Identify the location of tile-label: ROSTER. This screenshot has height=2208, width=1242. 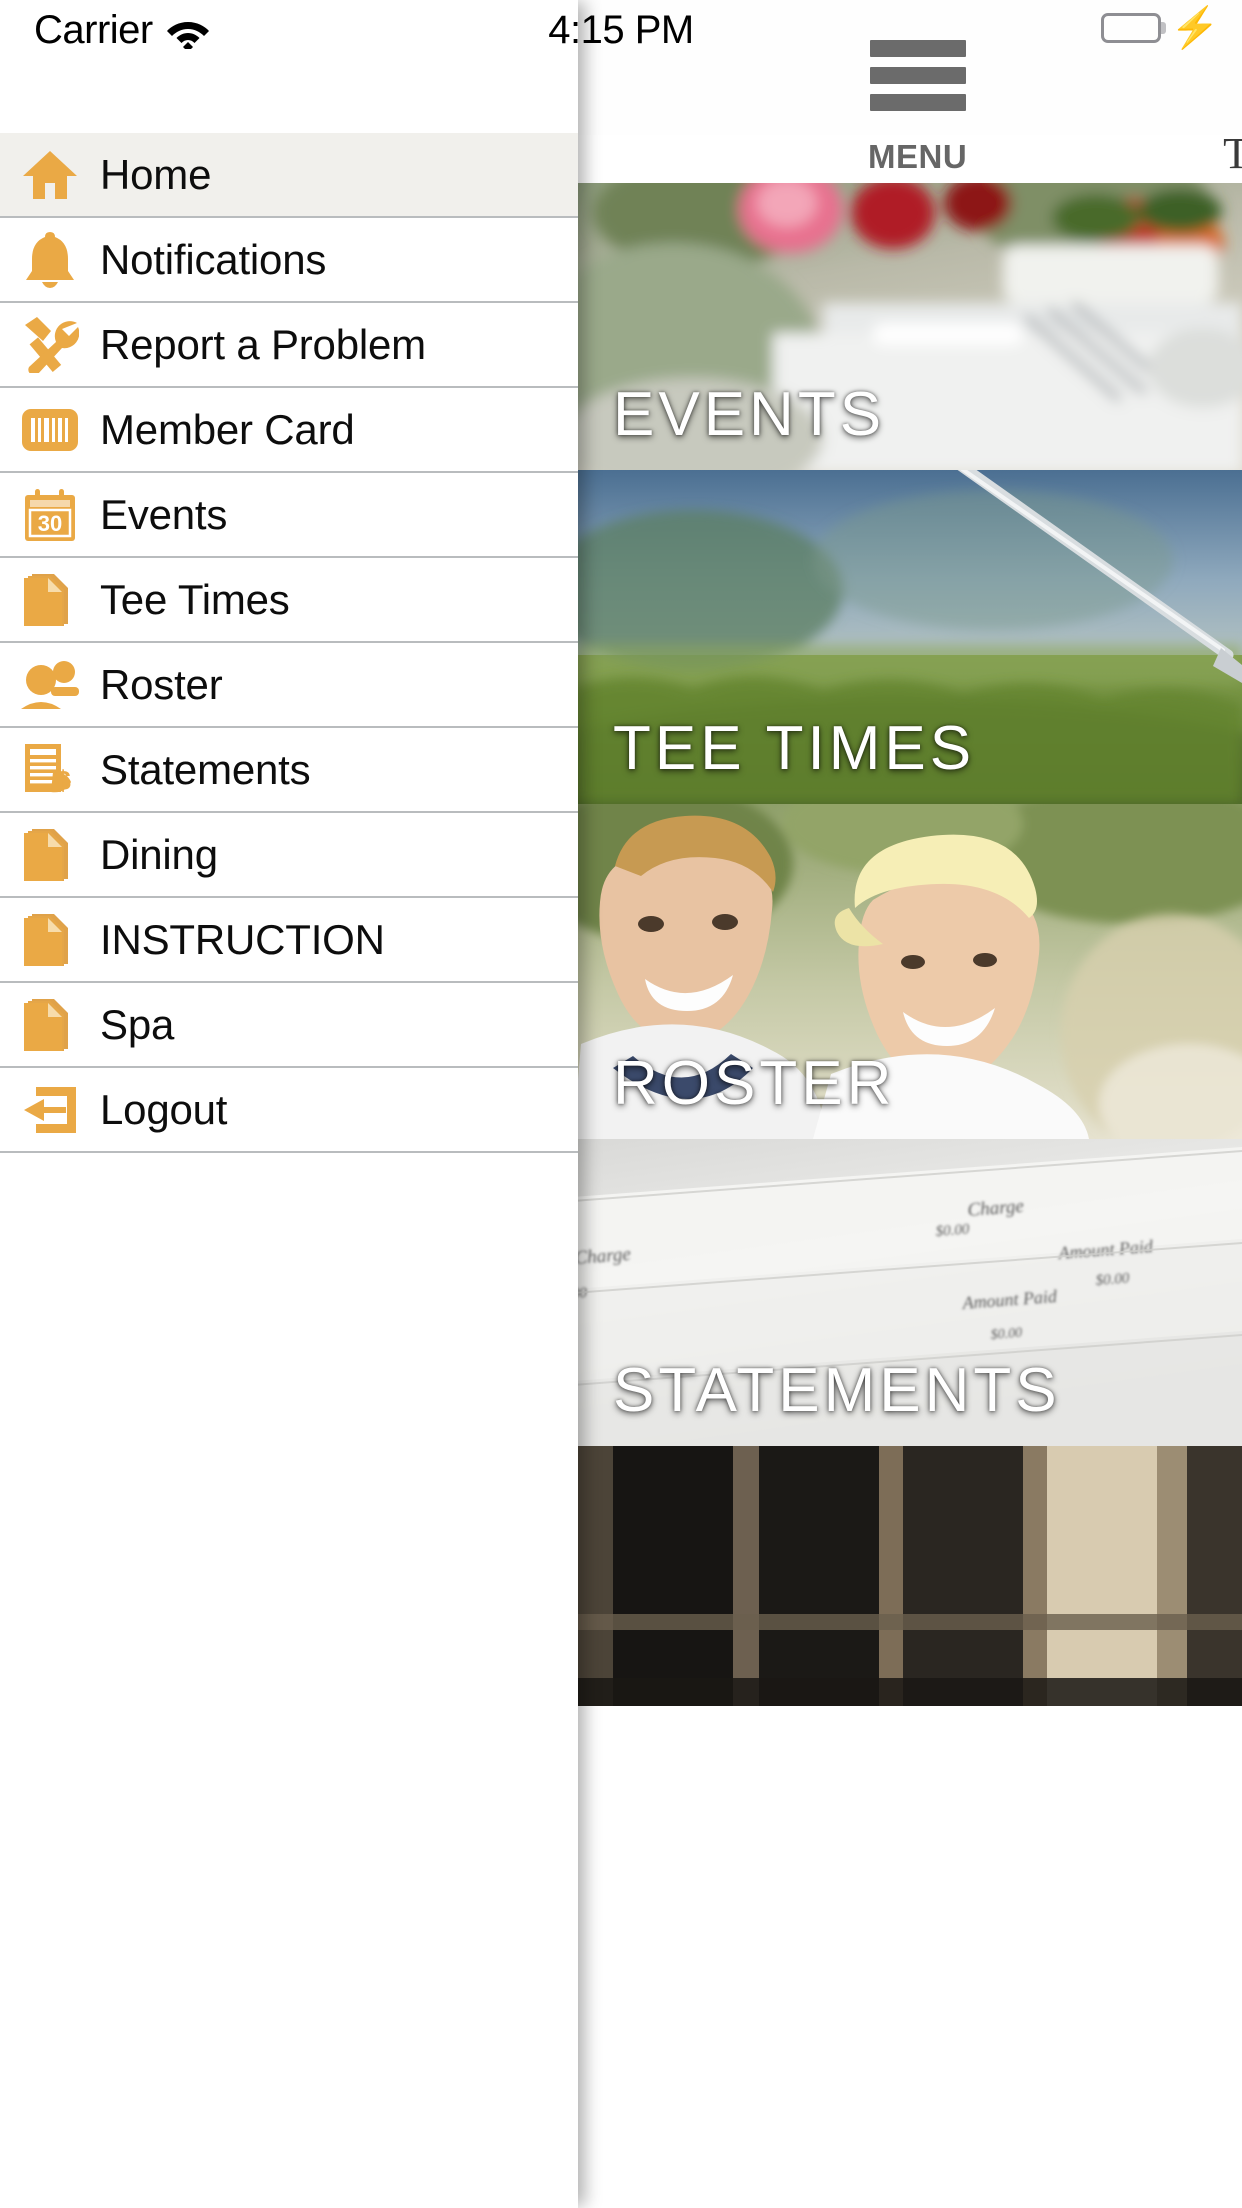
(754, 1083).